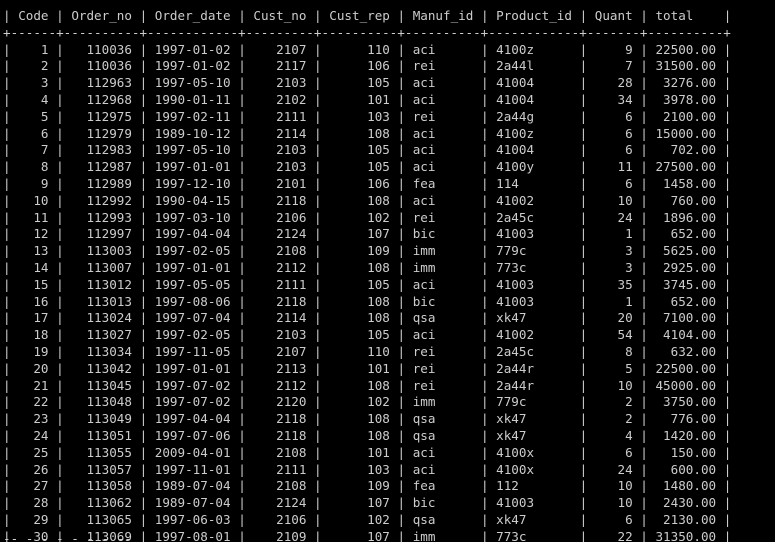  What do you see at coordinates (613, 351) in the screenshot?
I see `cell-quant: 8` at bounding box center [613, 351].